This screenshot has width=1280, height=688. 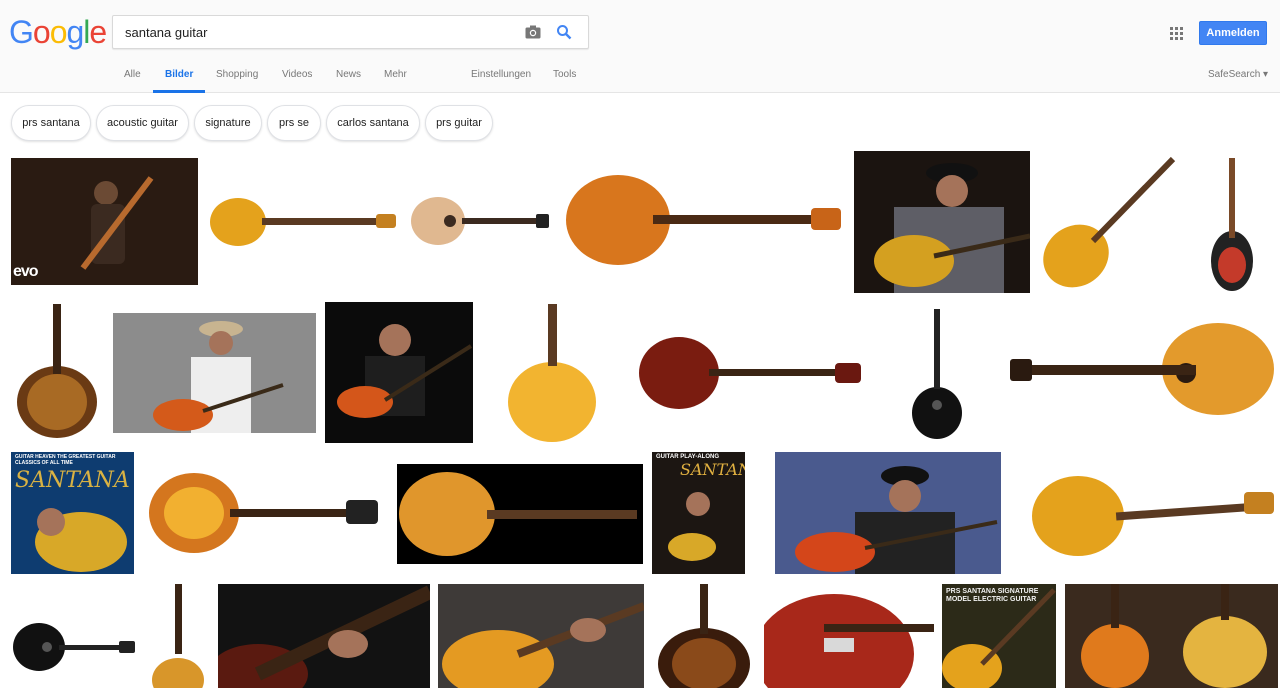 I want to click on tab-einstellungen: Einstellungen, so click(x=501, y=74).